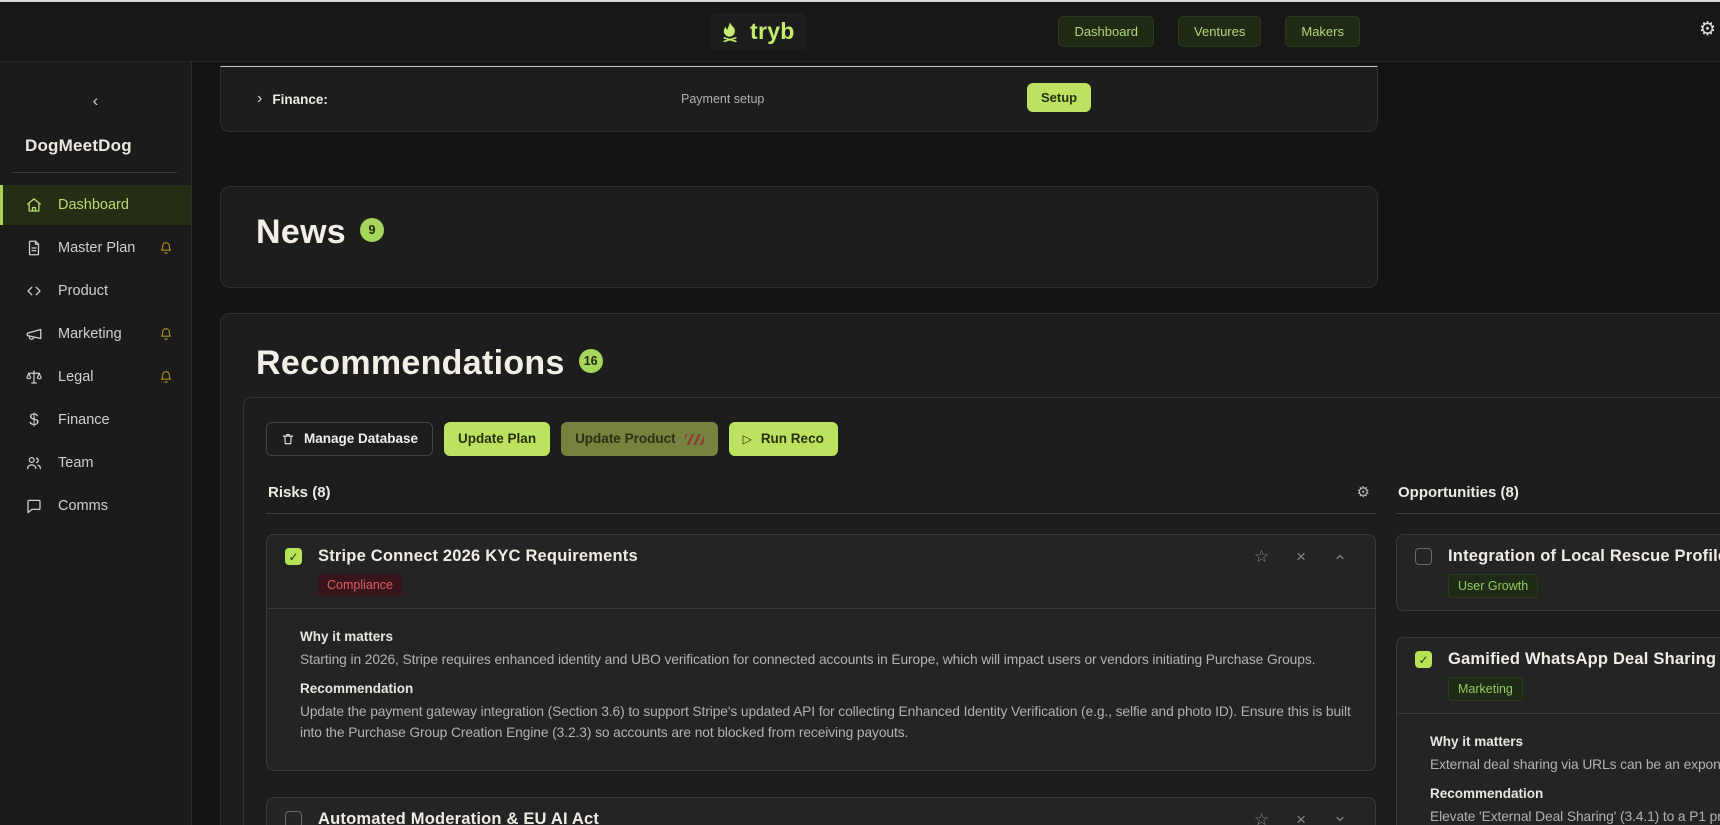  What do you see at coordinates (78, 145) in the screenshot?
I see `project-title: DogMeetDog` at bounding box center [78, 145].